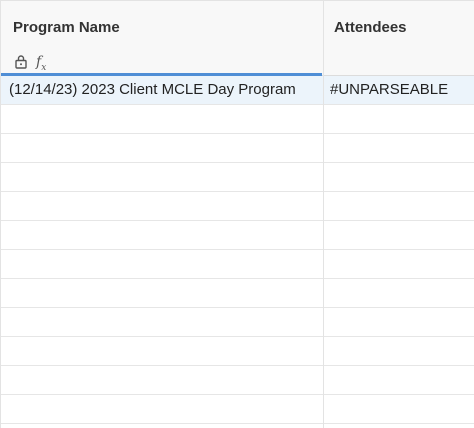  What do you see at coordinates (41, 63) in the screenshot?
I see `formula-icon: fx` at bounding box center [41, 63].